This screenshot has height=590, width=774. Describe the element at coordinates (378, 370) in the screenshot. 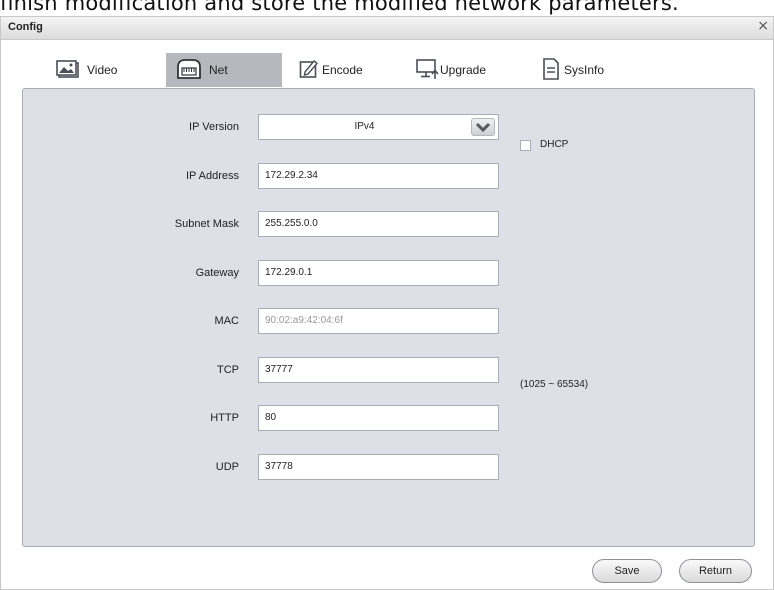

I see `tcp-field: 37777` at that location.